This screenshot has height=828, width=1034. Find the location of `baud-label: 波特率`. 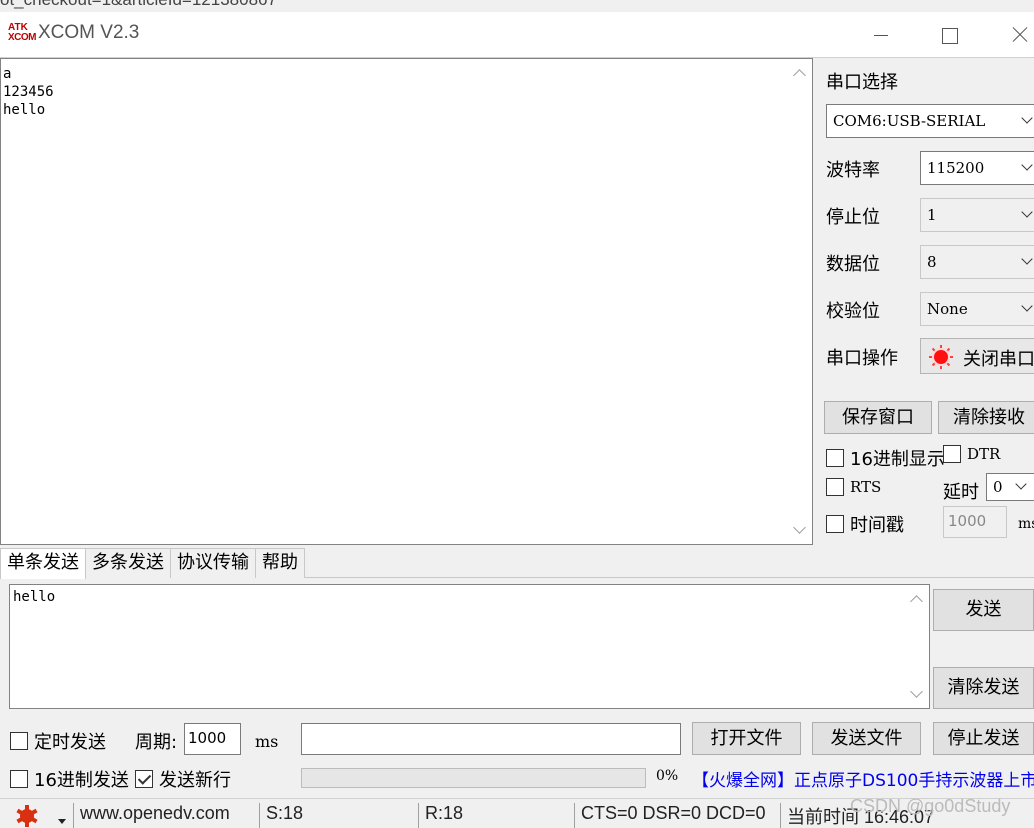

baud-label: 波特率 is located at coordinates (853, 170).